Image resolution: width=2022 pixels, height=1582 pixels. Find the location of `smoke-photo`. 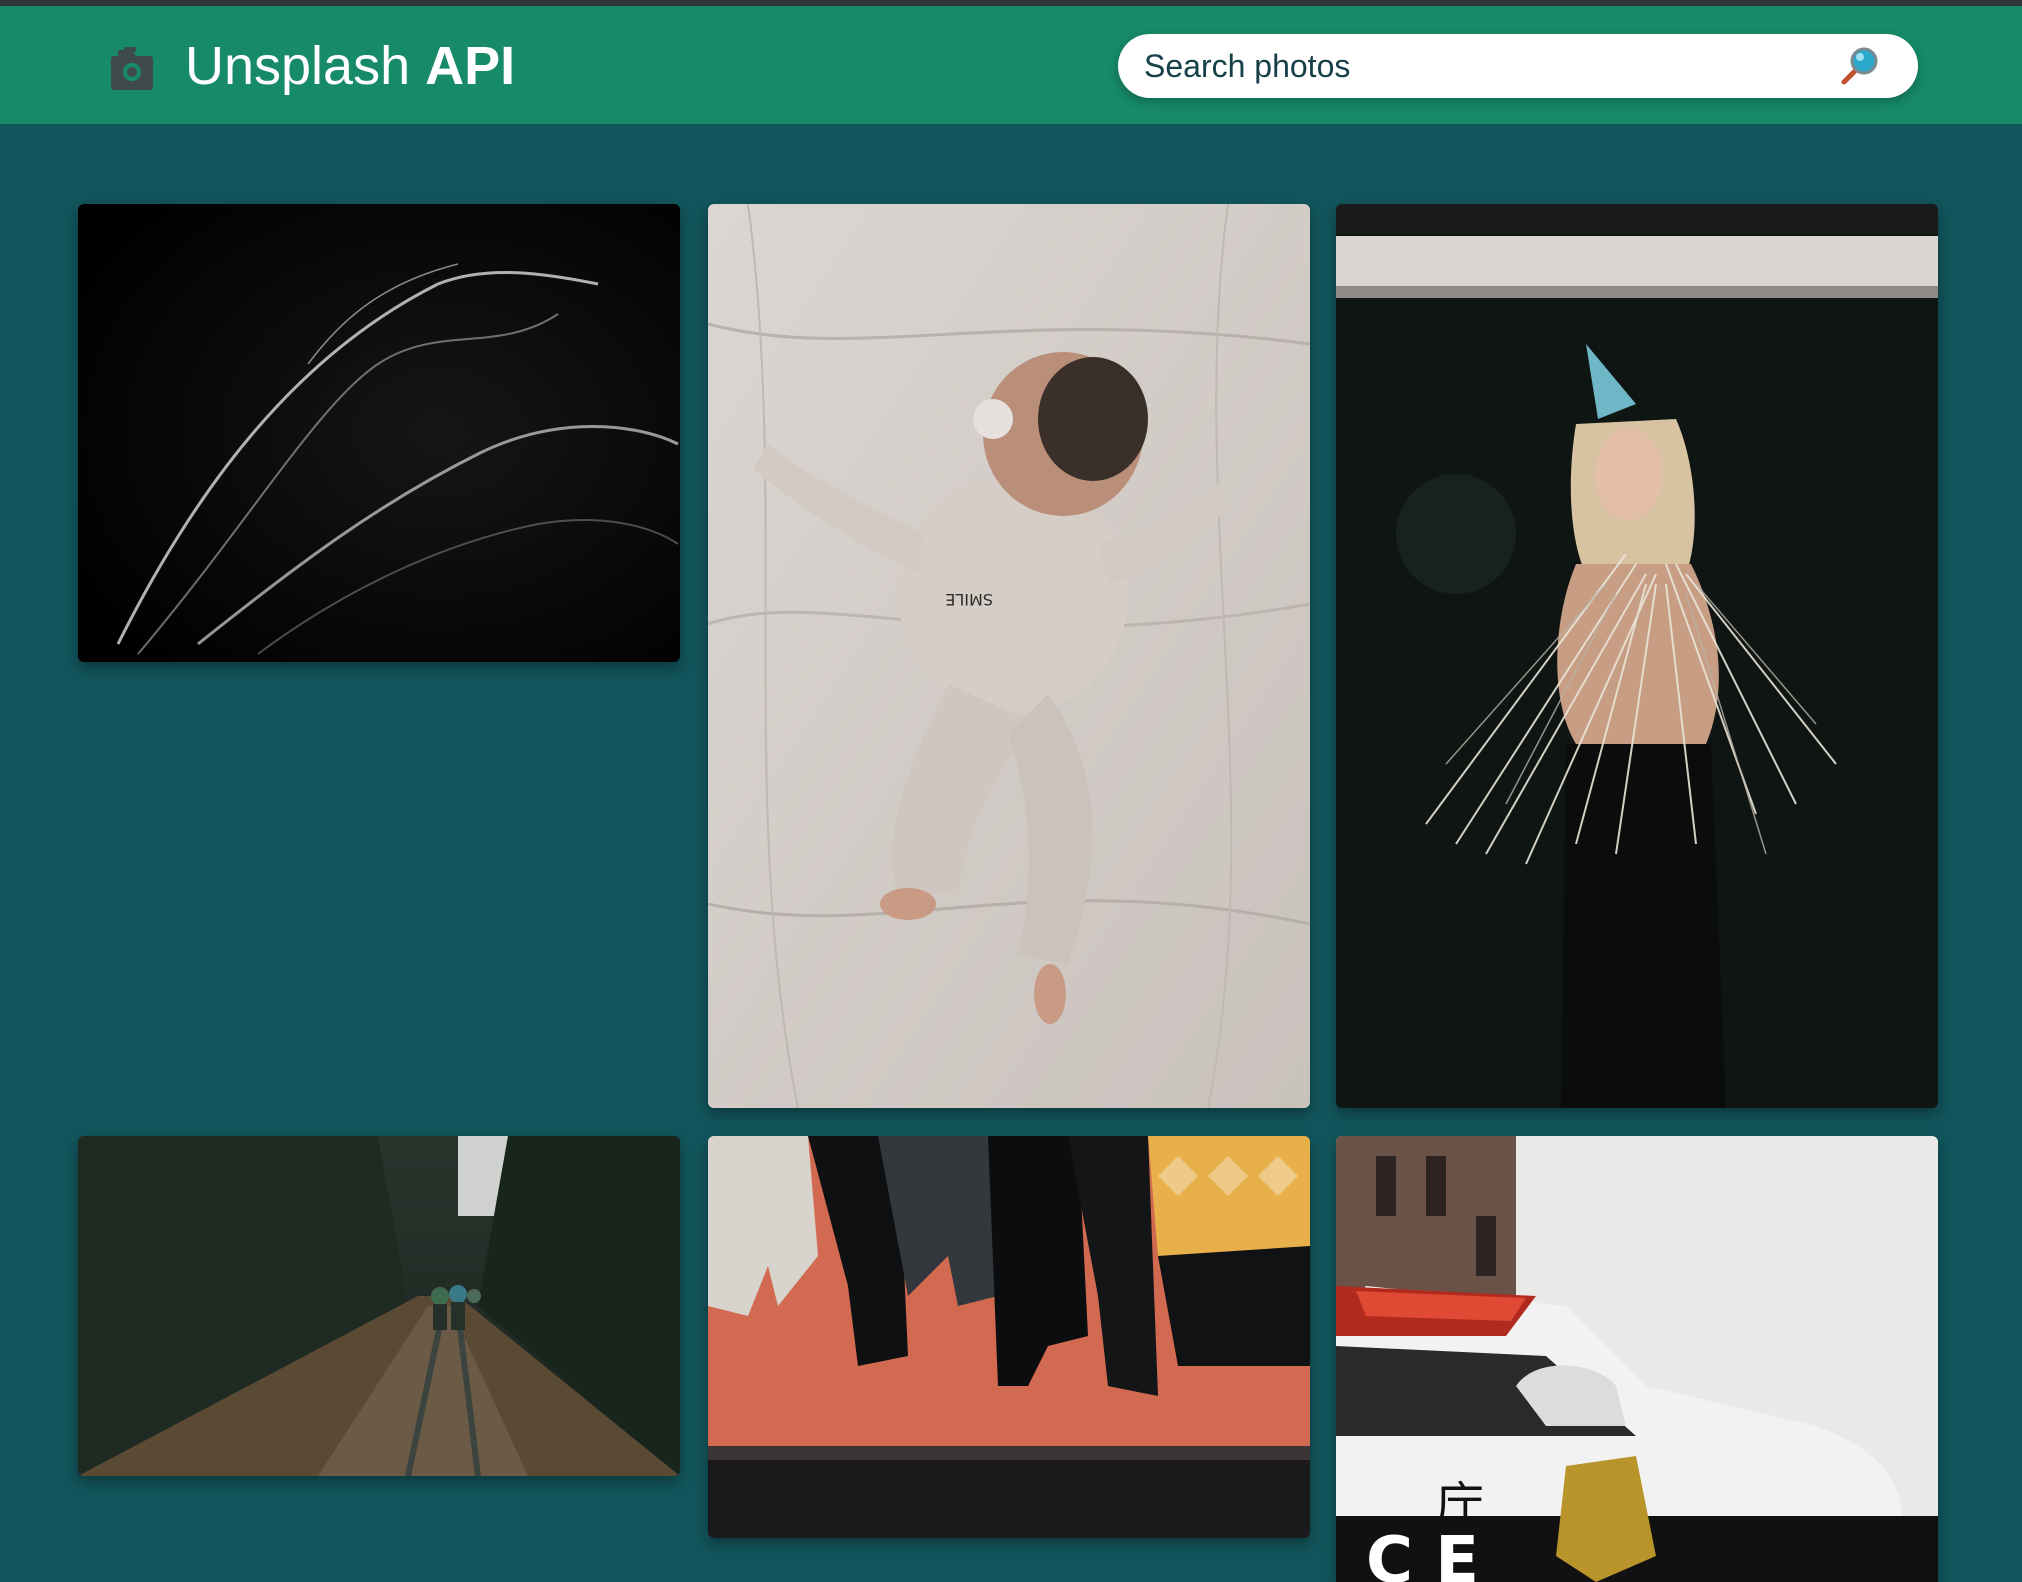

smoke-photo is located at coordinates (379, 433).